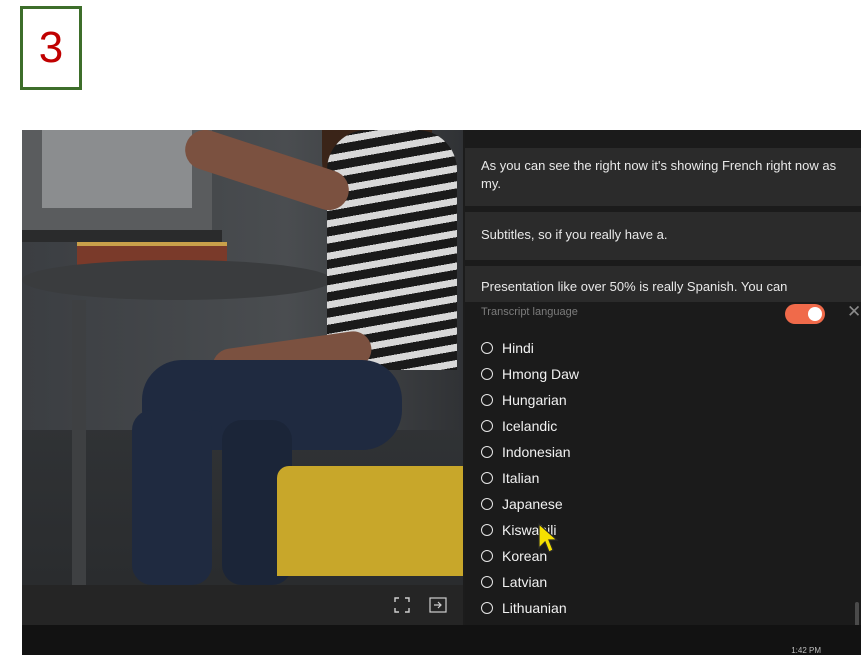 This screenshot has height=655, width=861. What do you see at coordinates (79, 442) in the screenshot?
I see `video-table-leg` at bounding box center [79, 442].